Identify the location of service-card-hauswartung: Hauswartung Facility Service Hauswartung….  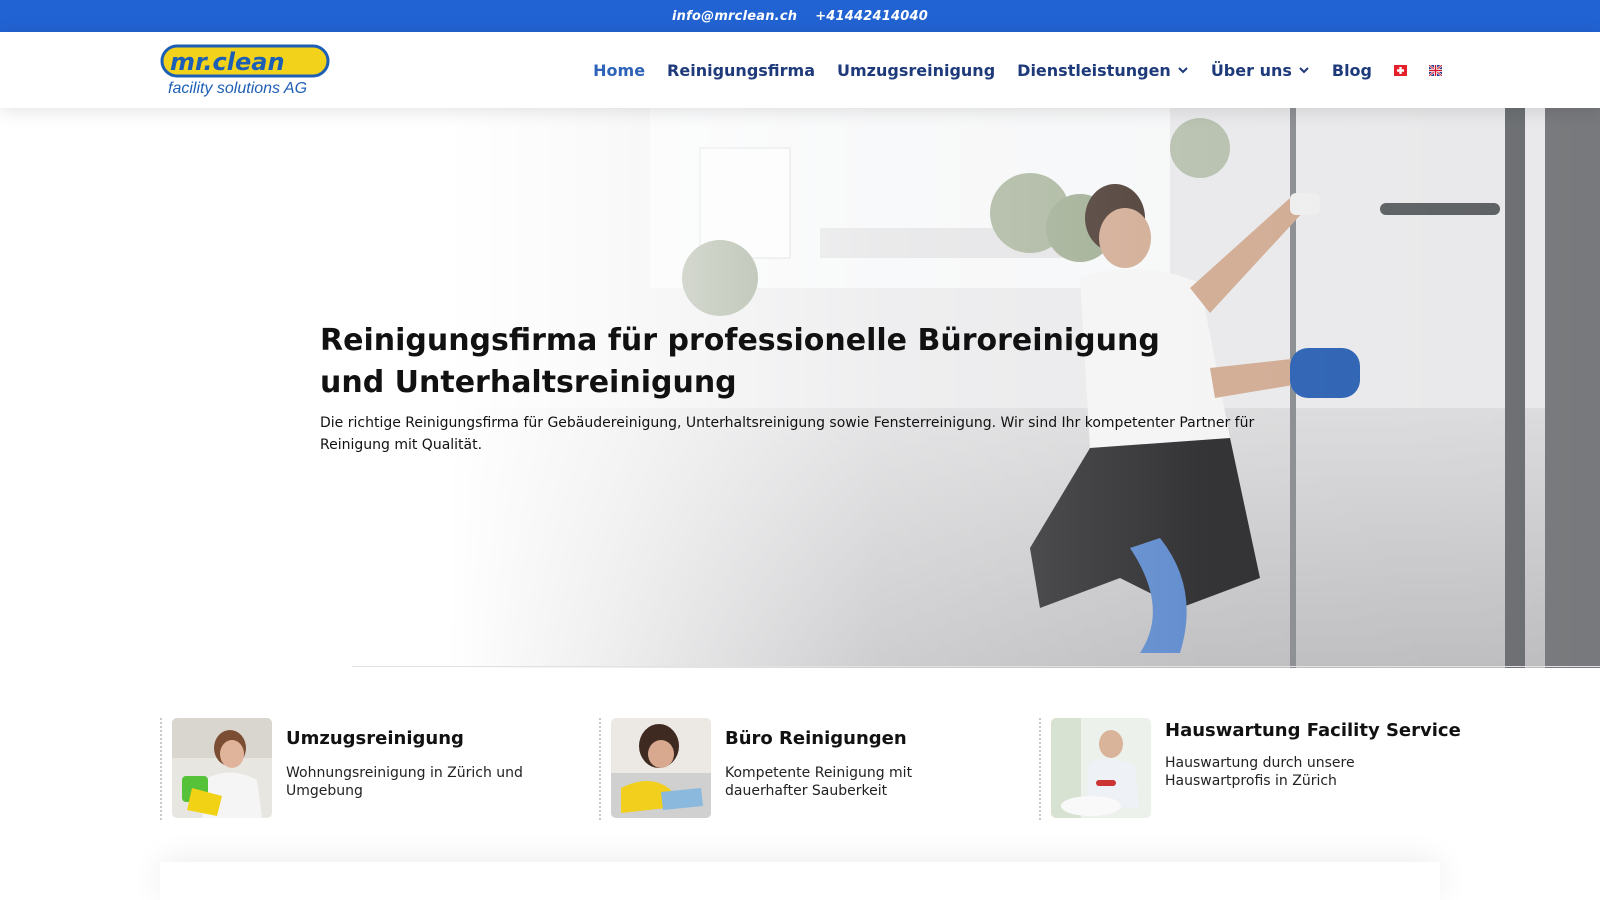
(1250, 769).